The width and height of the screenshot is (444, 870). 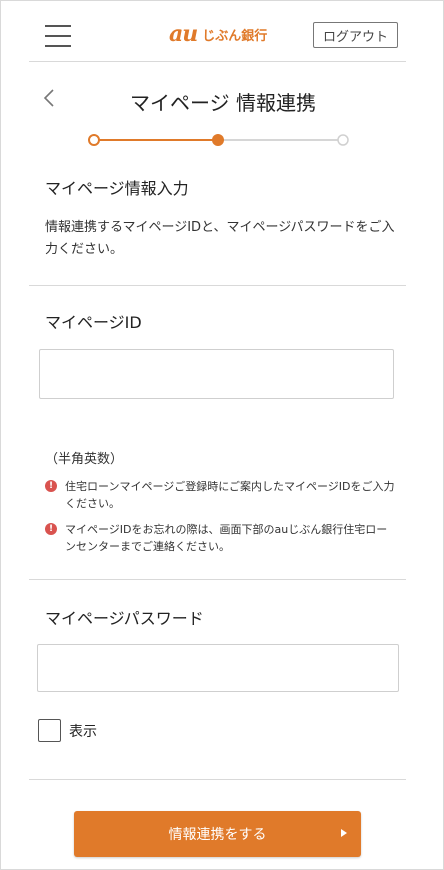 What do you see at coordinates (124, 618) in the screenshot?
I see `password-label: マイページパスワード` at bounding box center [124, 618].